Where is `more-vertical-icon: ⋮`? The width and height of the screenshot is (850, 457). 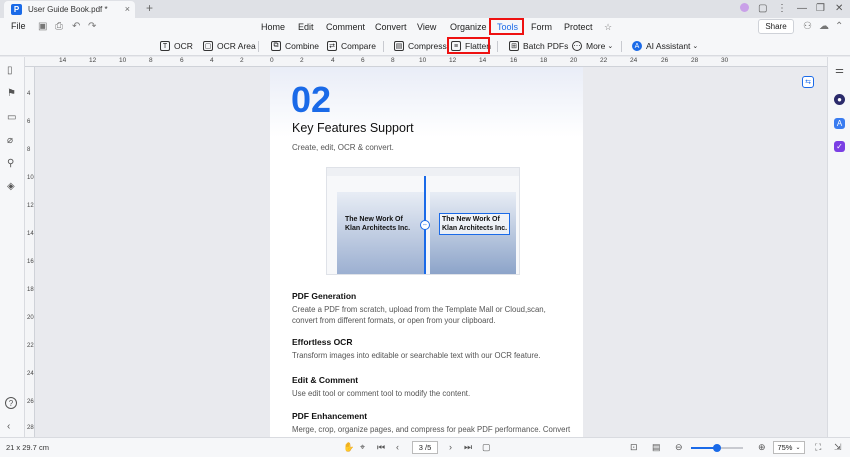 more-vertical-icon: ⋮ is located at coordinates (782, 8).